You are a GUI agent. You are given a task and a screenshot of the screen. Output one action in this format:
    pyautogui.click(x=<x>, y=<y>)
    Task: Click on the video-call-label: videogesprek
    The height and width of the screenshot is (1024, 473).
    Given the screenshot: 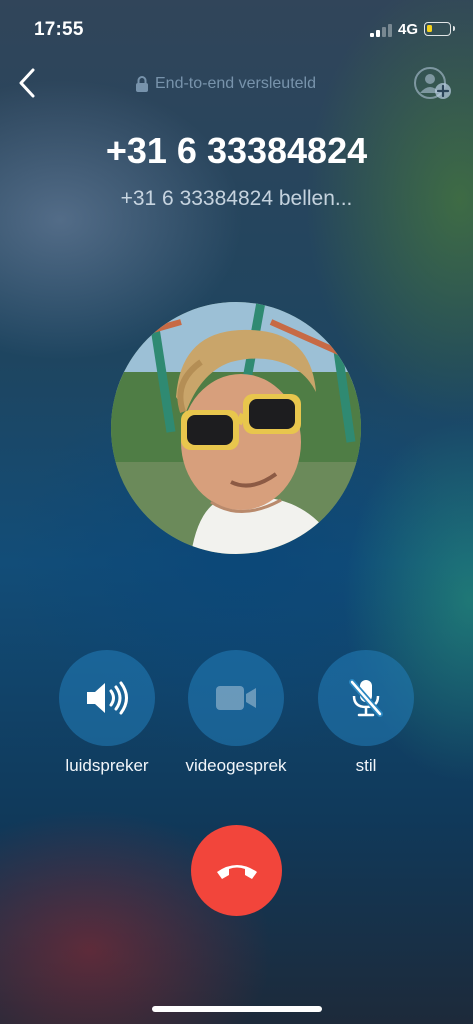 What is the action you would take?
    pyautogui.click(x=236, y=765)
    